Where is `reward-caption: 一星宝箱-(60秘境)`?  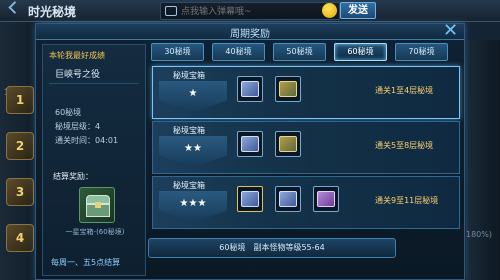
reward-caption: 一星宝箱-(60秘境) is located at coordinates (95, 232).